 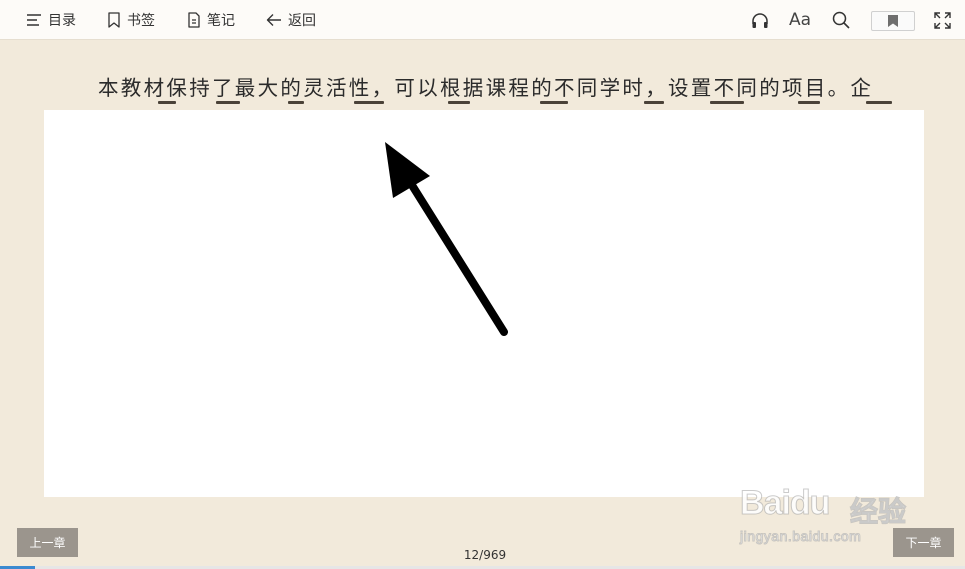 What do you see at coordinates (114, 20) in the screenshot?
I see `bookmark-icon` at bounding box center [114, 20].